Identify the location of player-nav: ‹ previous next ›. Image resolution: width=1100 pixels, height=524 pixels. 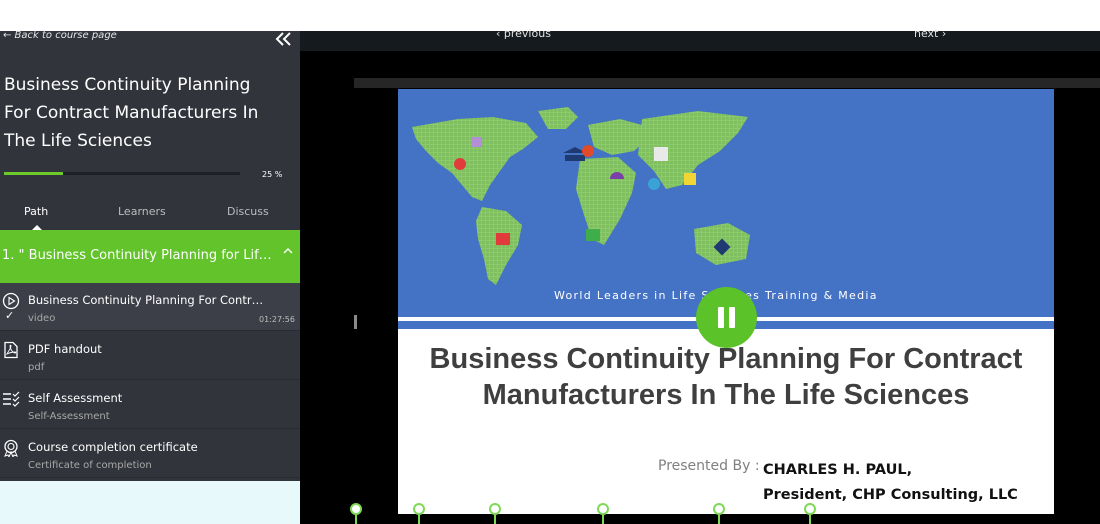
(700, 39).